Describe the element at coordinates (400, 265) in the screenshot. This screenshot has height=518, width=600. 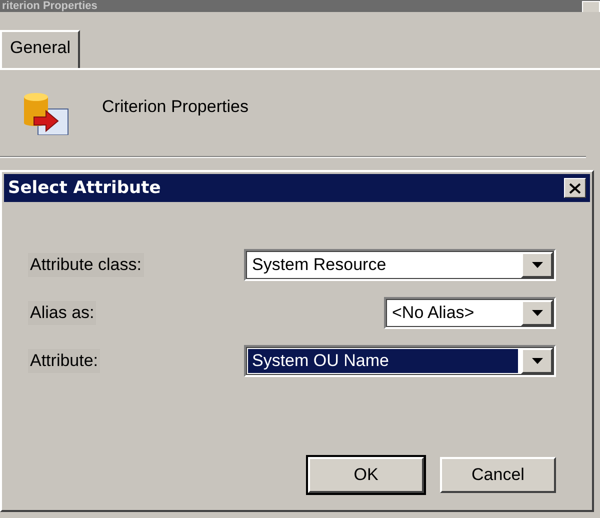
I see `dropdown-field: System Resource` at that location.